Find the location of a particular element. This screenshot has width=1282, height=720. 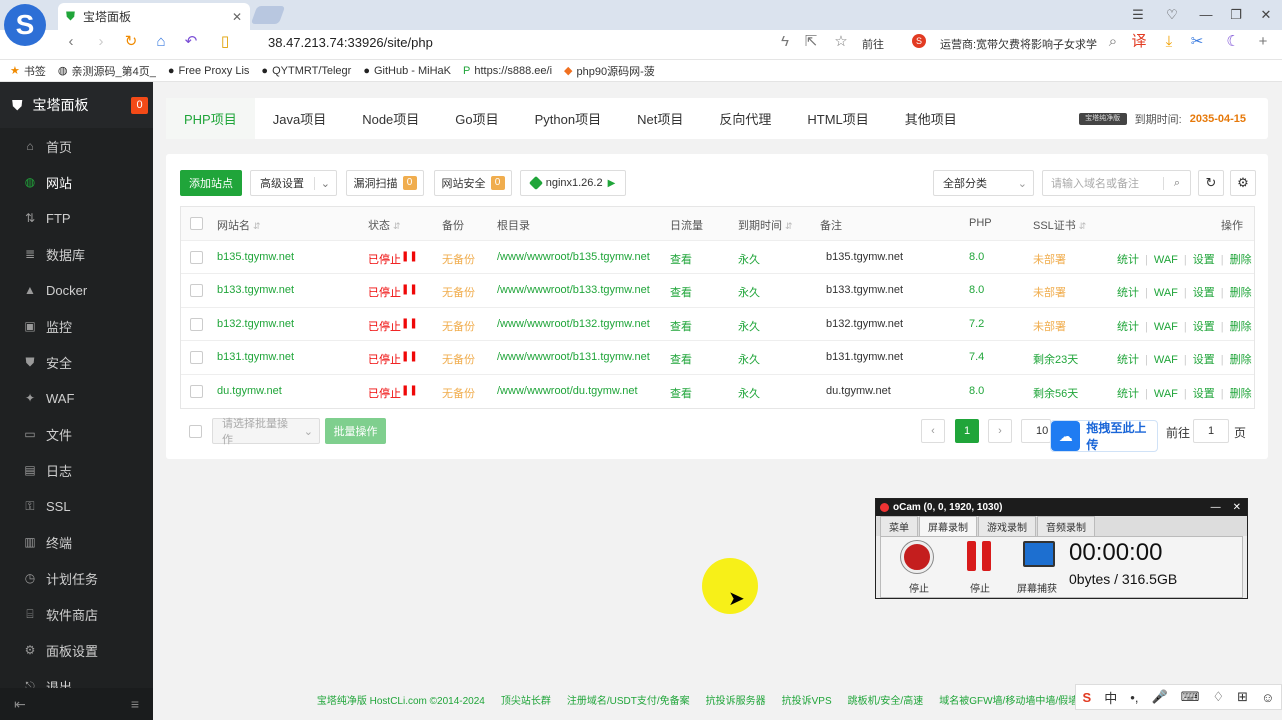

project-tab: Java项目 is located at coordinates (299, 118).